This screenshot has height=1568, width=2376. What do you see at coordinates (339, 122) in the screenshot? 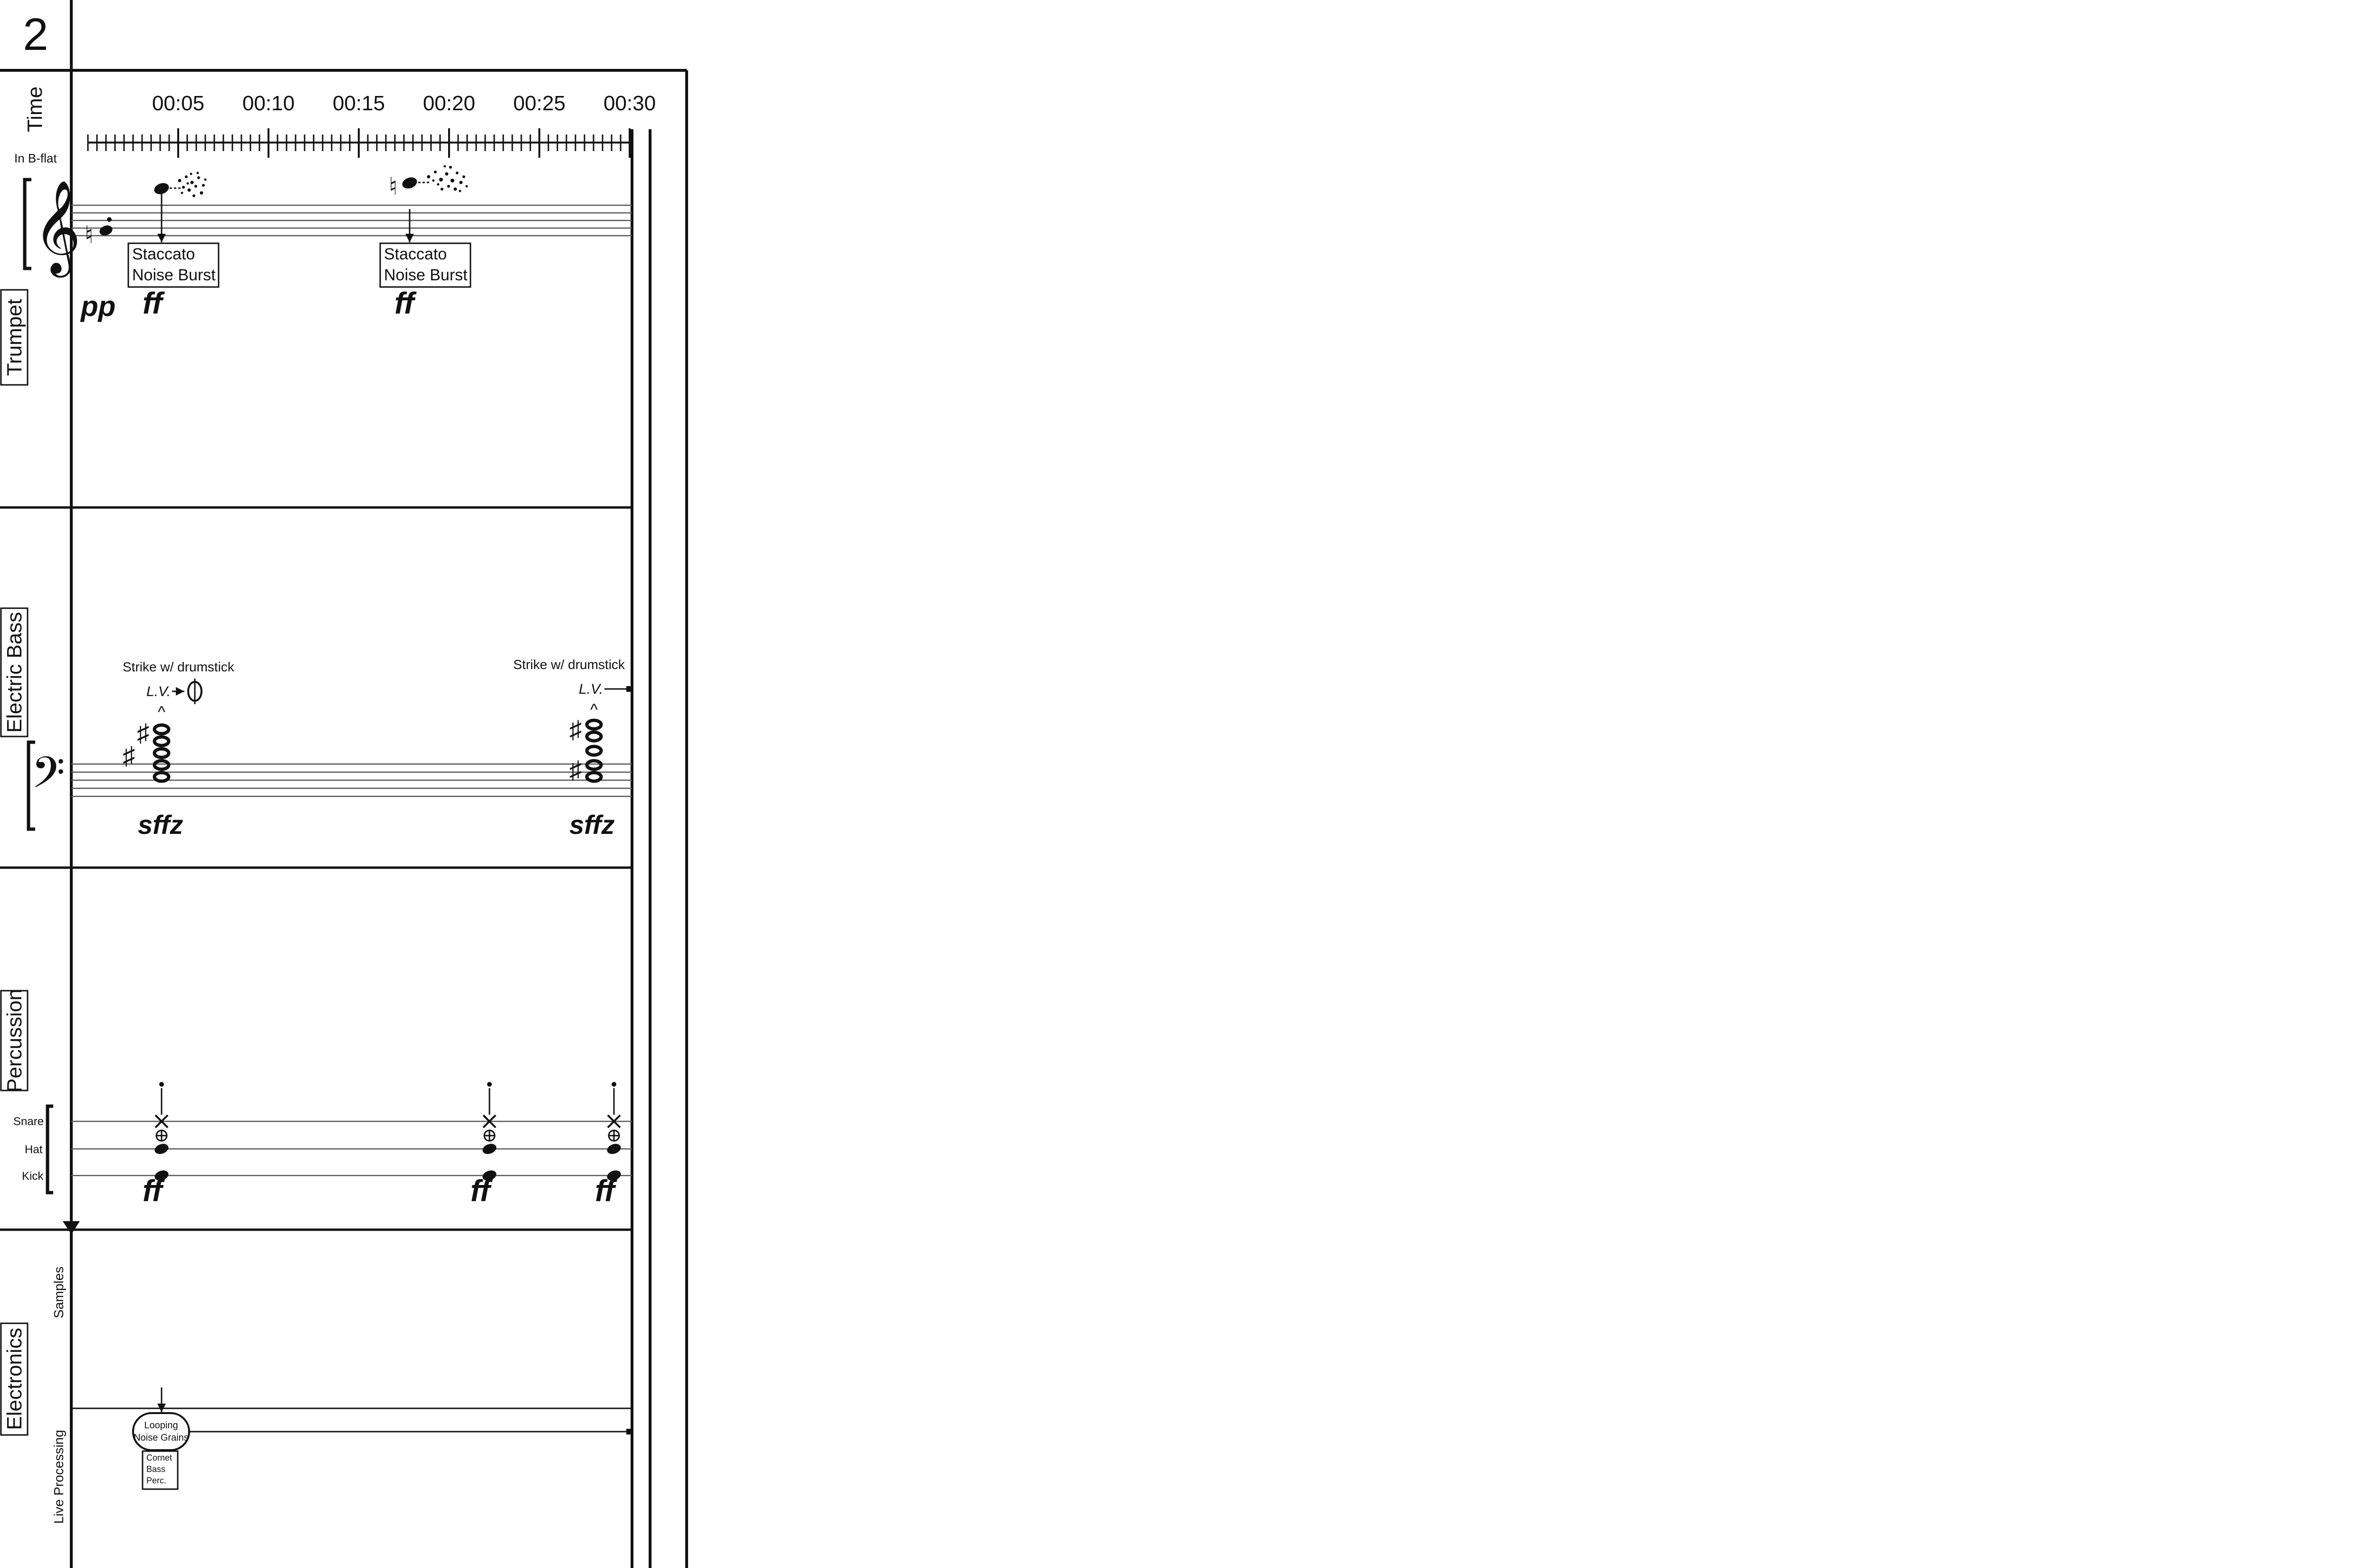
I see `time-row: Time 00:05 00:10 00:15 00:20 00:25 00:30` at bounding box center [339, 122].